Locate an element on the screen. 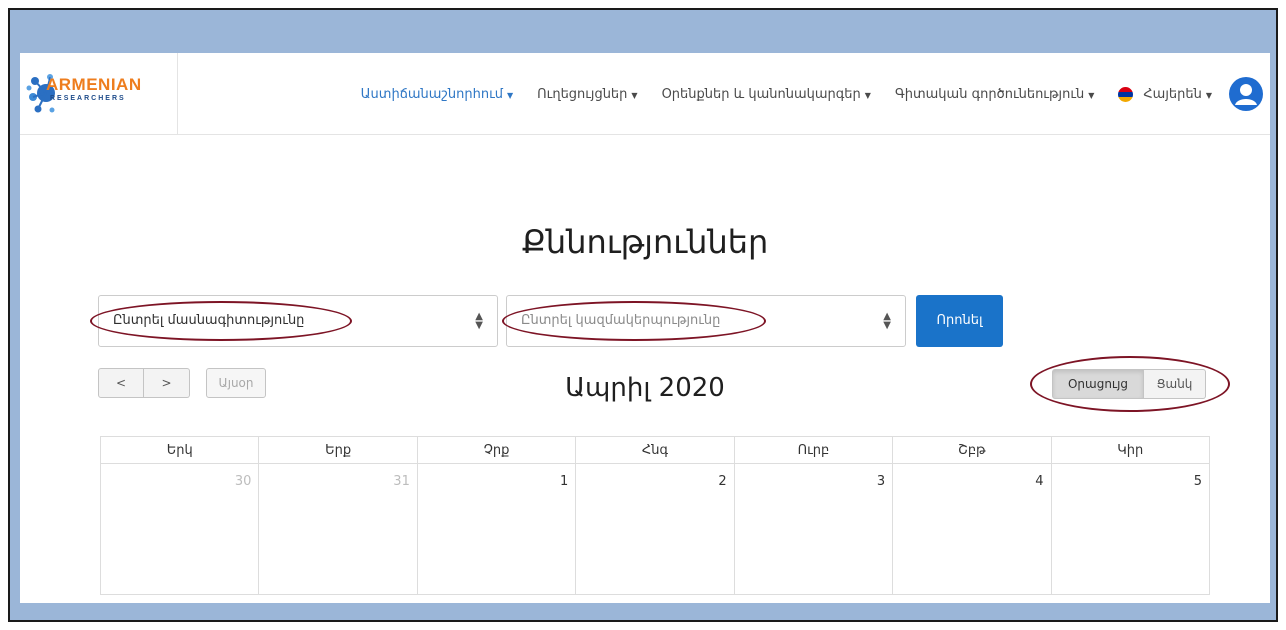 The height and width of the screenshot is (630, 1286). calendar-view-button: Օրացույց is located at coordinates (1098, 384).